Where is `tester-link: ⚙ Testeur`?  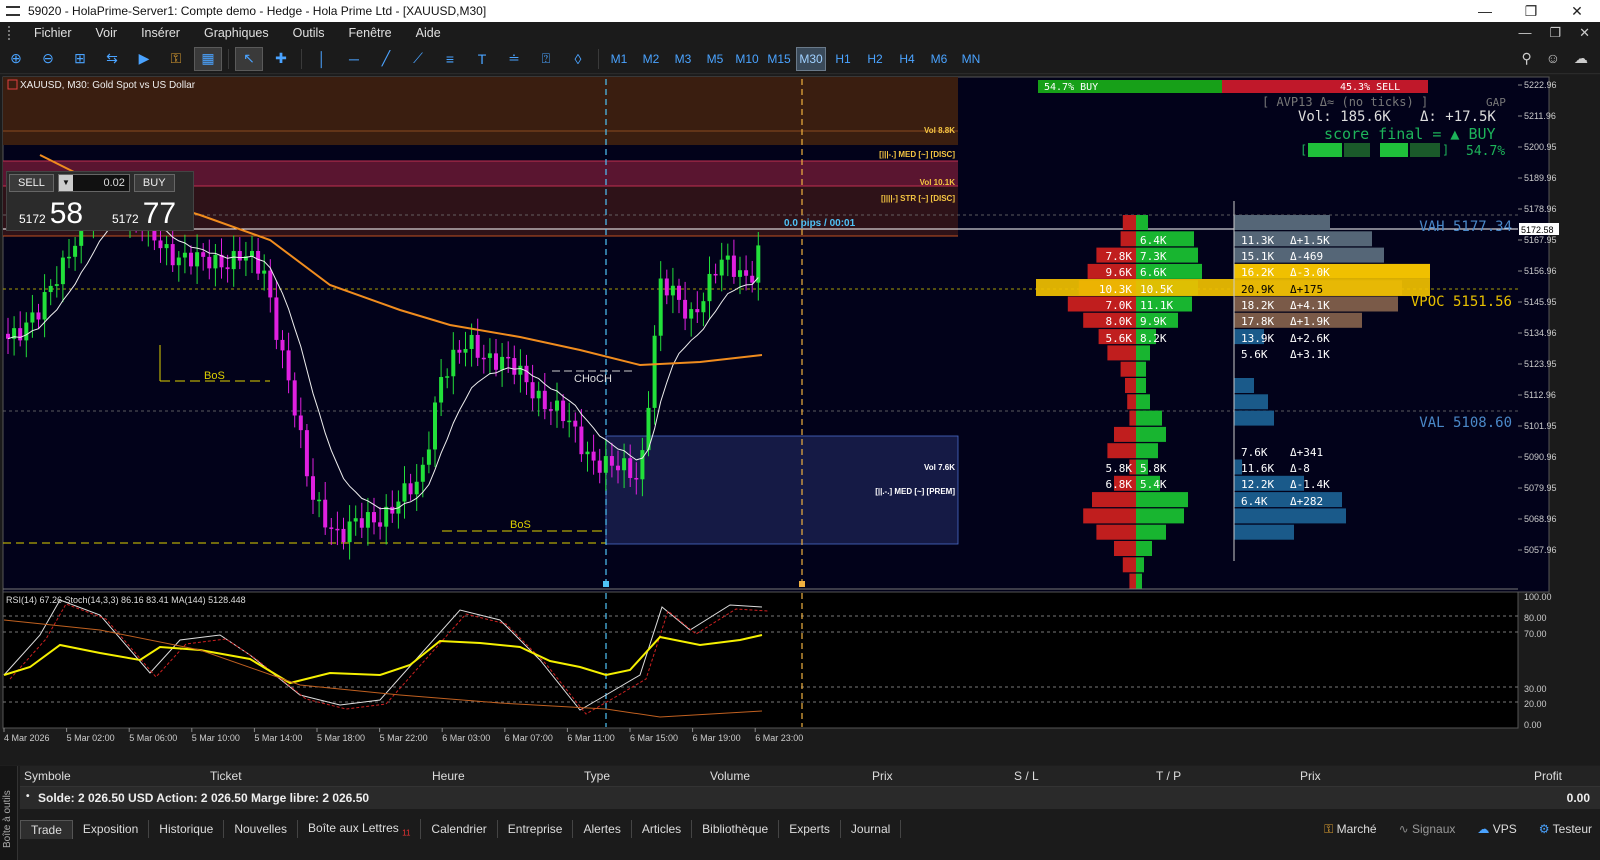
tester-link: ⚙ Testeur is located at coordinates (1565, 829).